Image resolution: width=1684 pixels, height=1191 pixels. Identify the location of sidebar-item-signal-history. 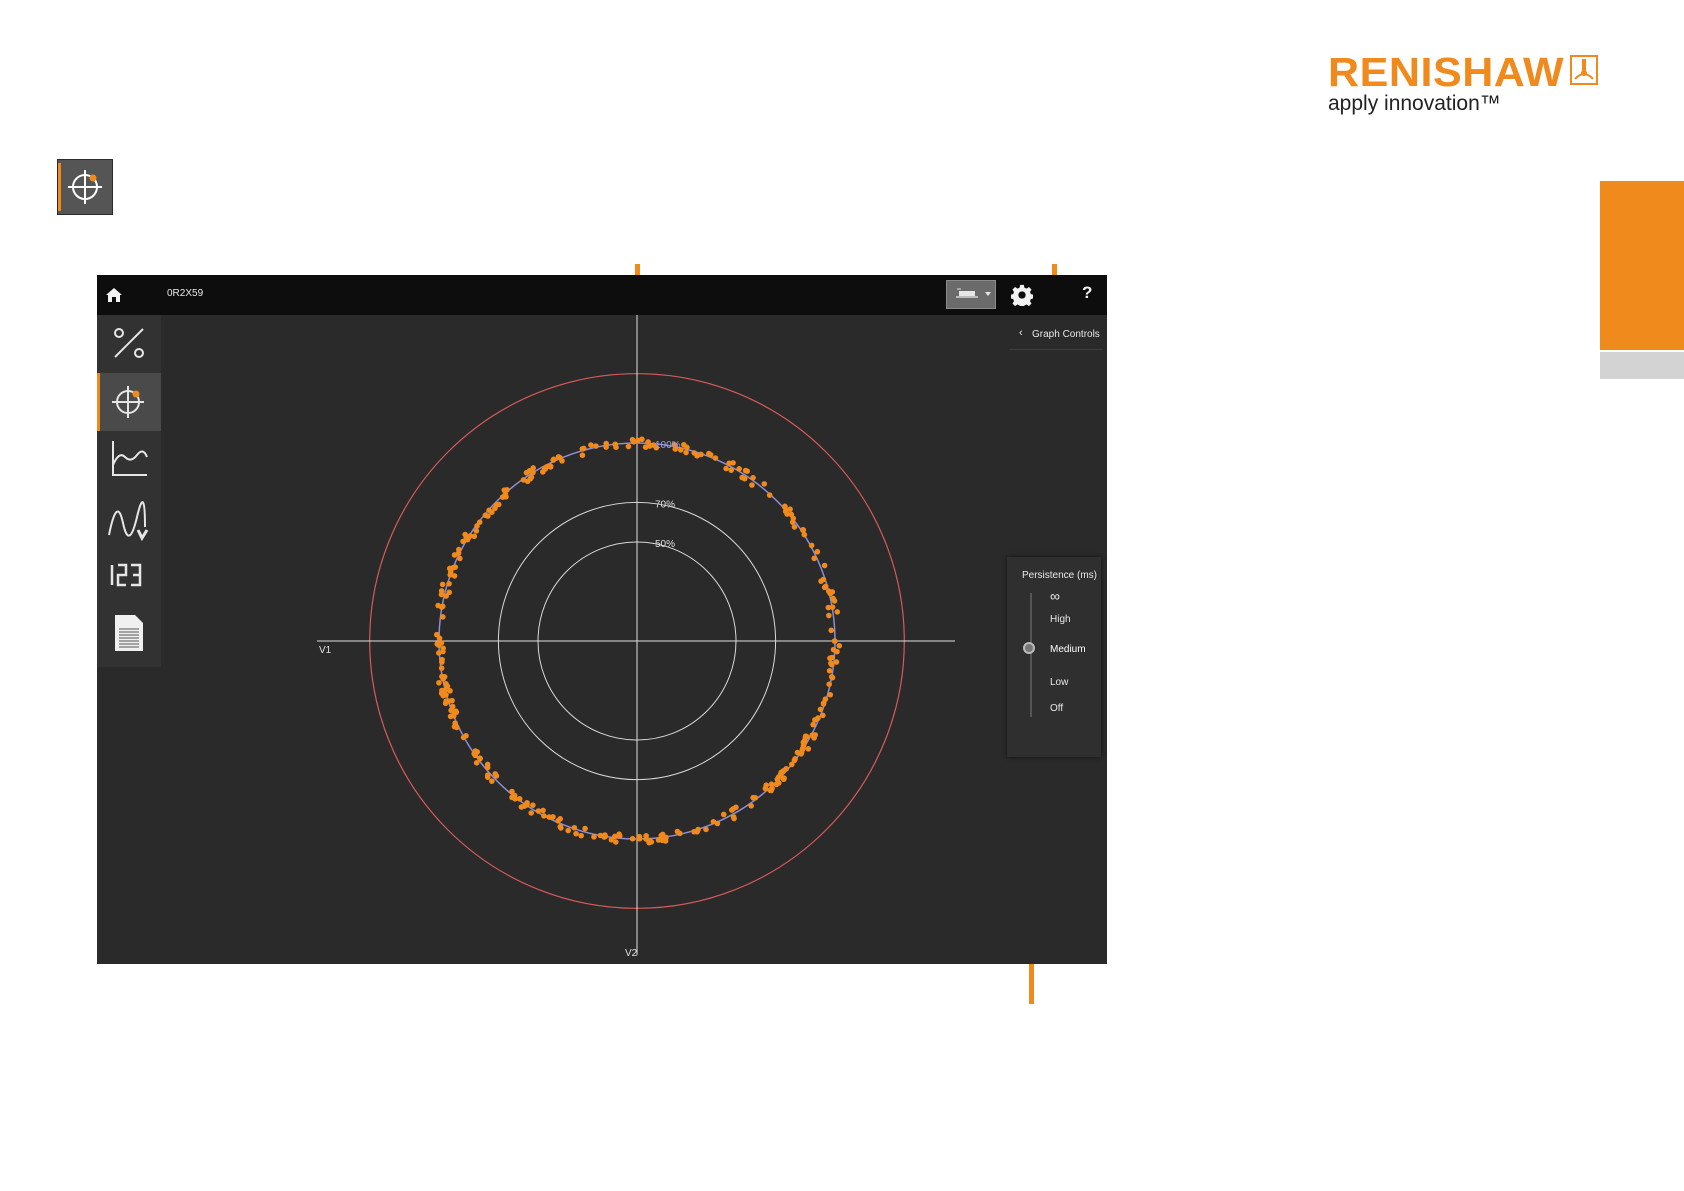
(129, 460).